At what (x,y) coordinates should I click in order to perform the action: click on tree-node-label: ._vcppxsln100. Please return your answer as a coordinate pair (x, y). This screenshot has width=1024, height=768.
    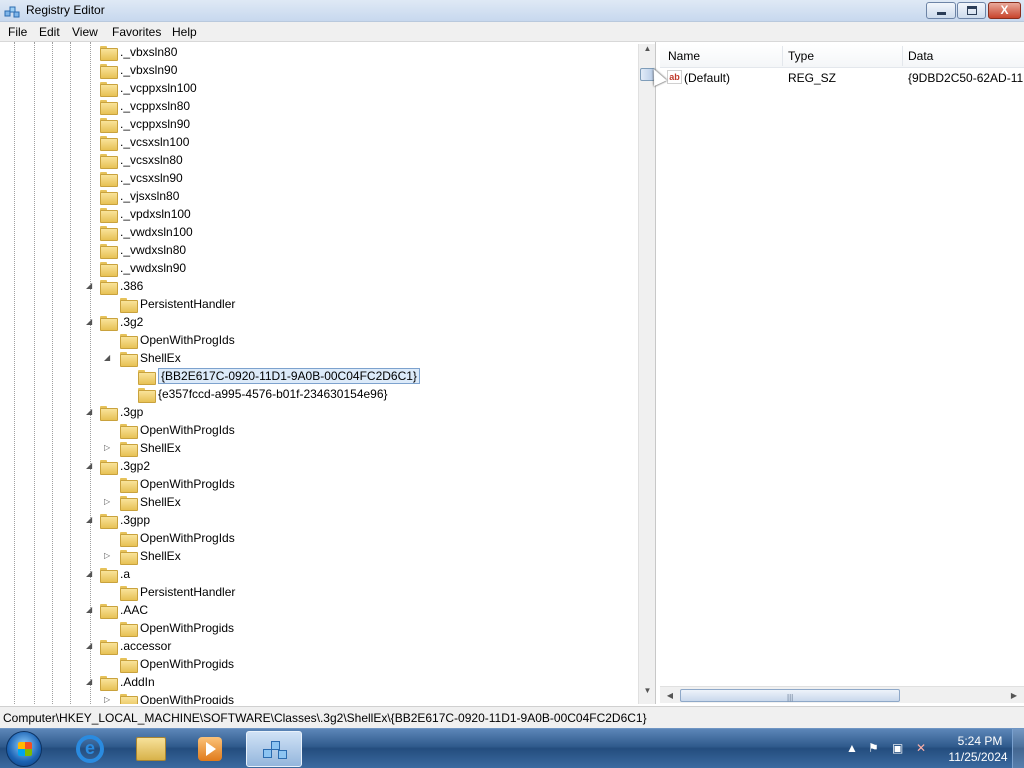
    Looking at the image, I should click on (158, 88).